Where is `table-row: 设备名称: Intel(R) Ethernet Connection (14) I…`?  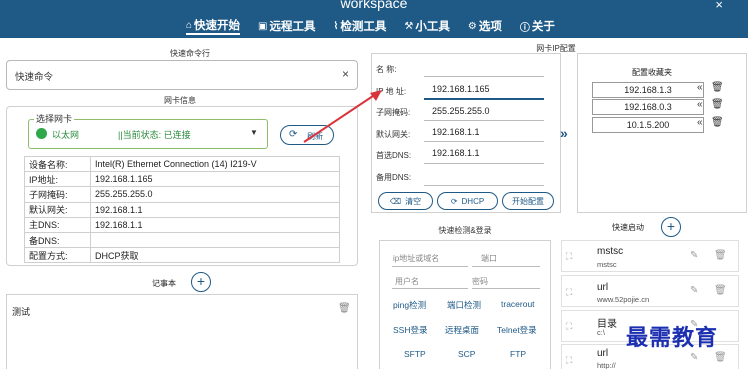 table-row: 设备名称: Intel(R) Ethernet Connection (14) I… is located at coordinates (182, 164).